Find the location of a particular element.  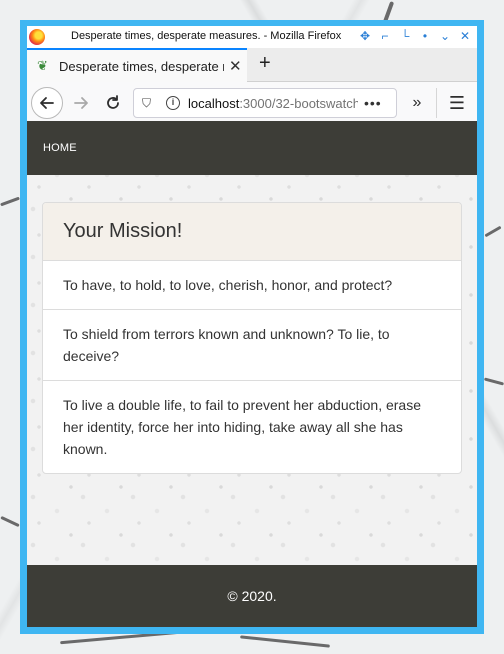

tab-label: Desperate times, desperate measures. is located at coordinates (141, 66).